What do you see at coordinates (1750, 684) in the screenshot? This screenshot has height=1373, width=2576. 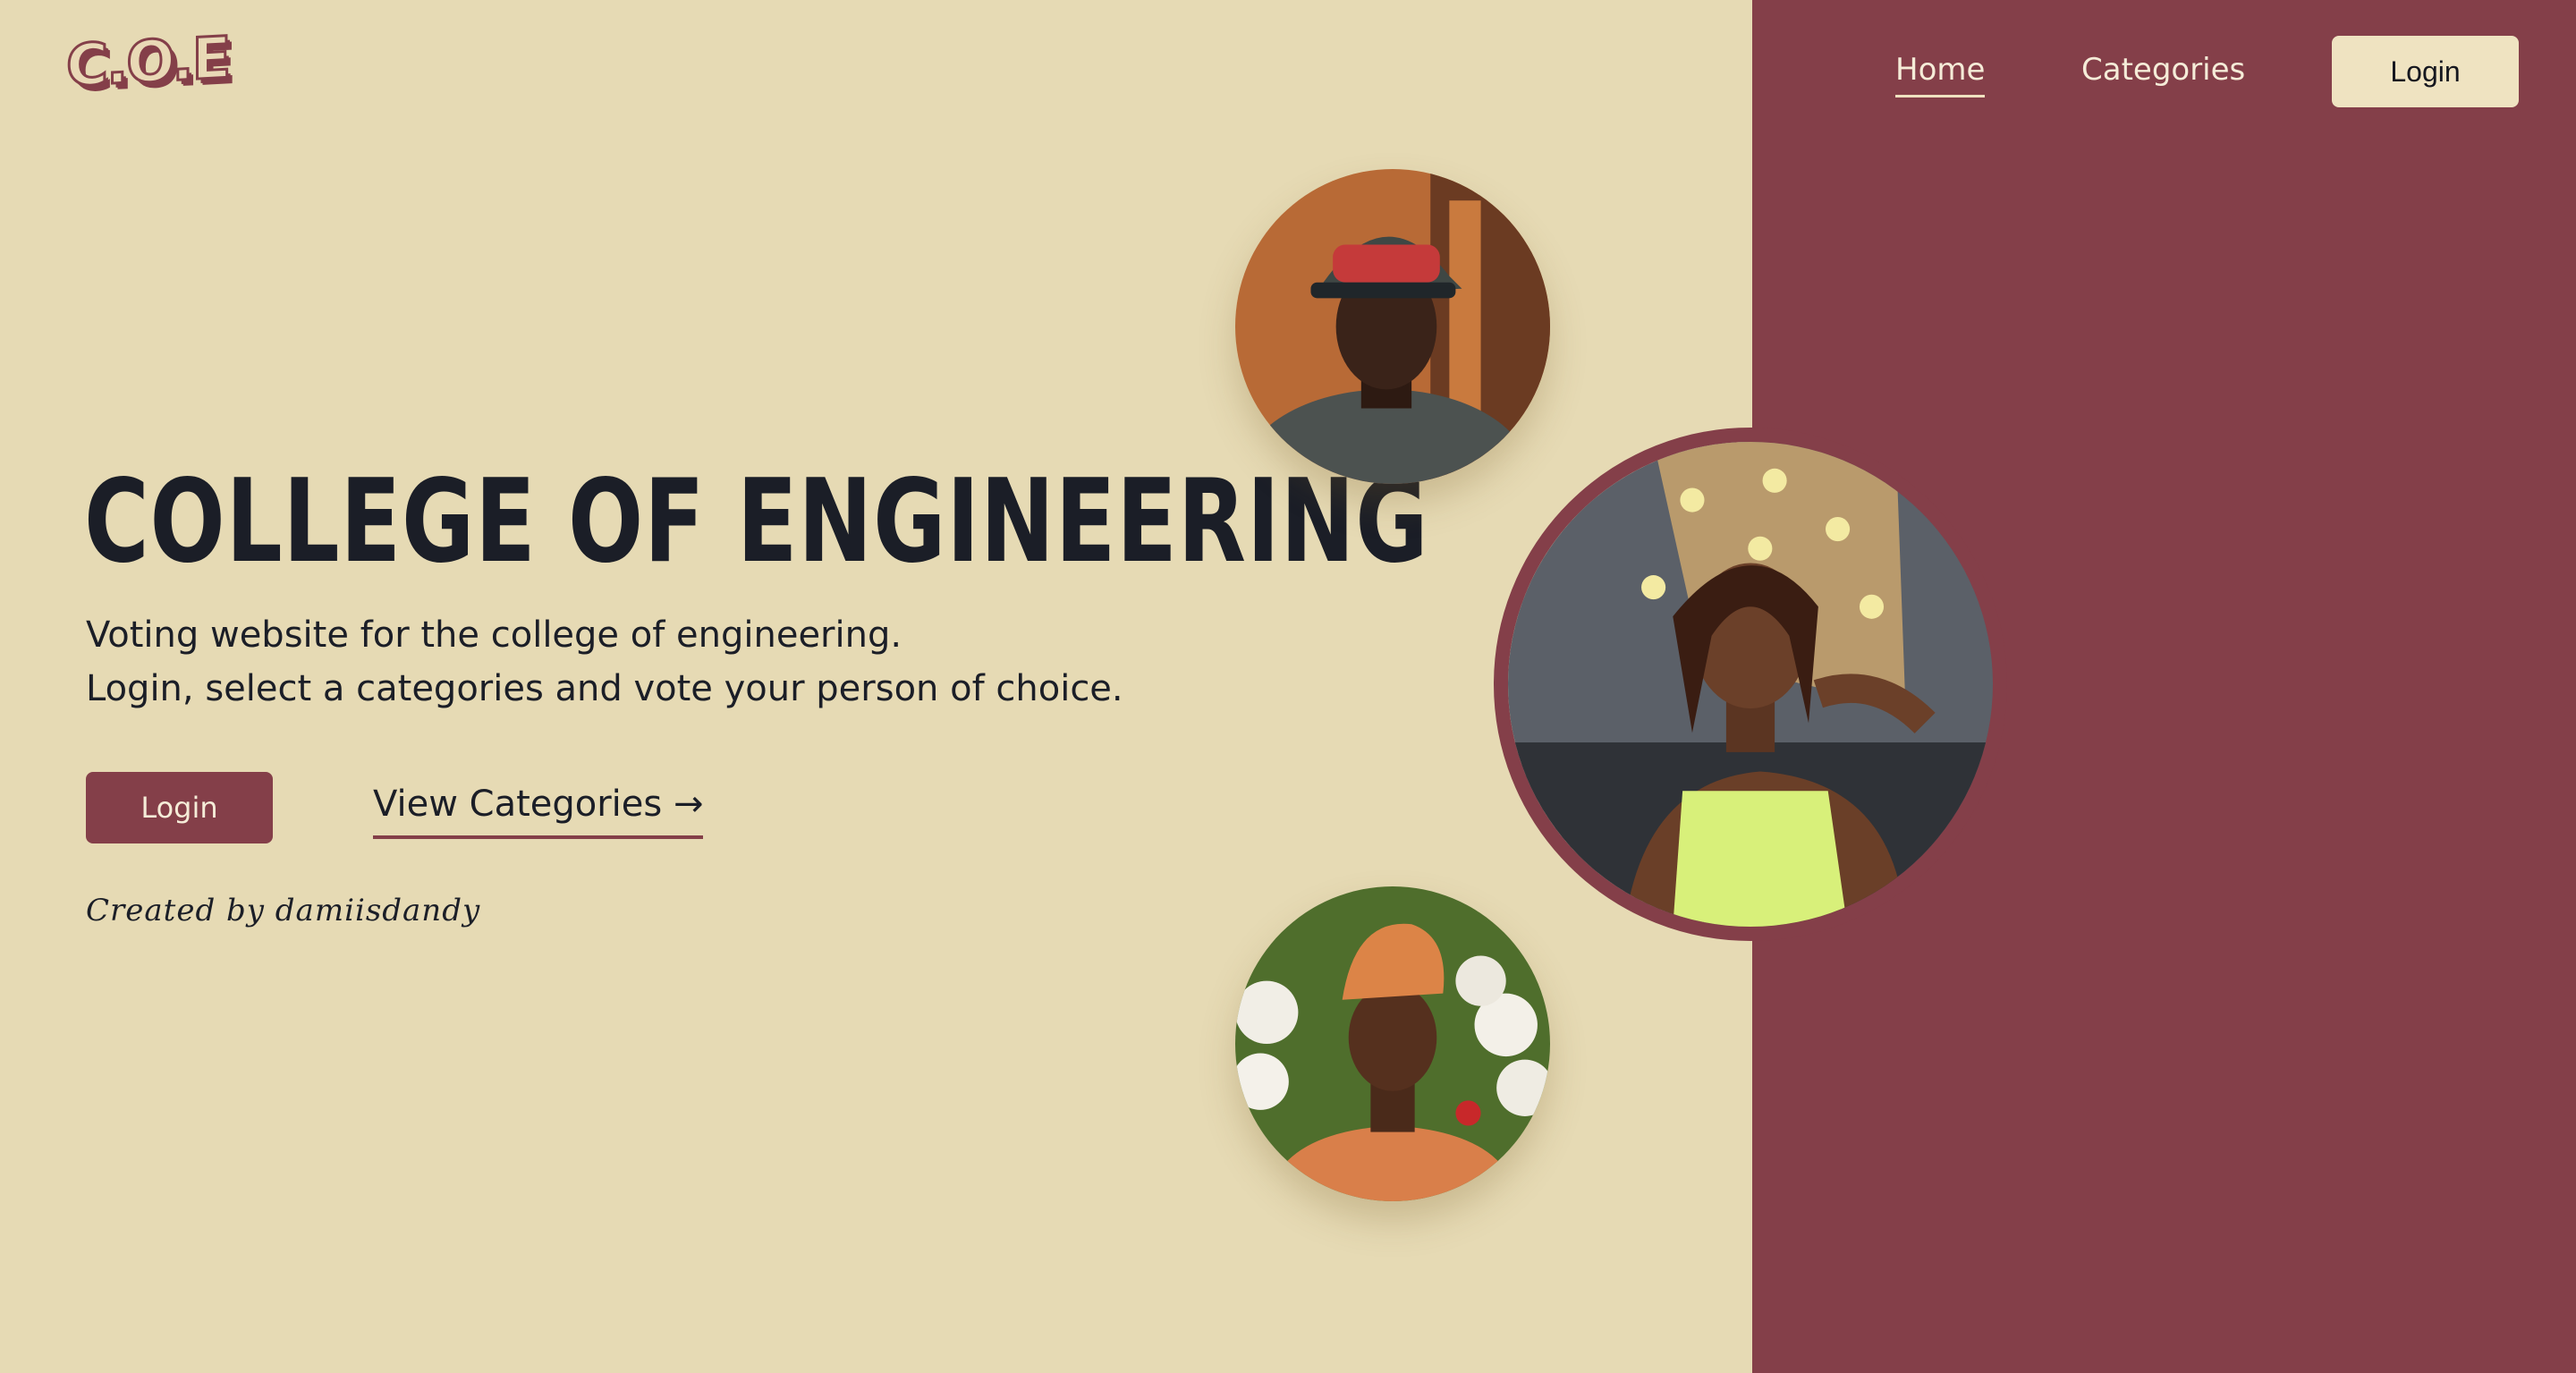 I see `candidate-photo-woman-with-braids` at bounding box center [1750, 684].